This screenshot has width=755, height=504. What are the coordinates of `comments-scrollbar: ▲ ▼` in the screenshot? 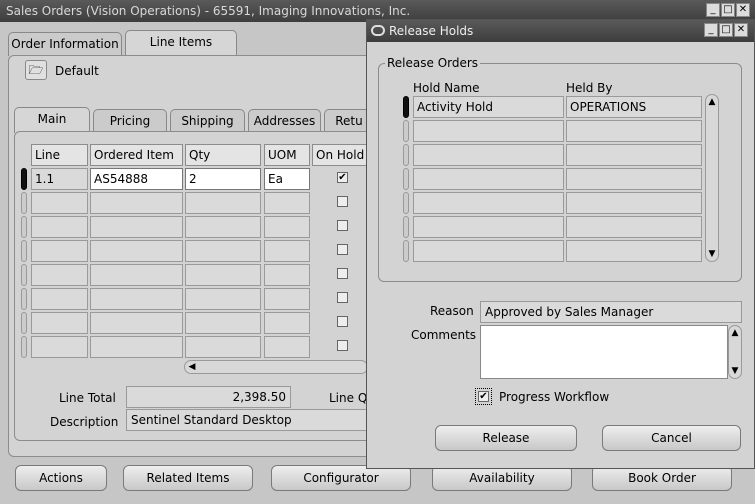 It's located at (735, 352).